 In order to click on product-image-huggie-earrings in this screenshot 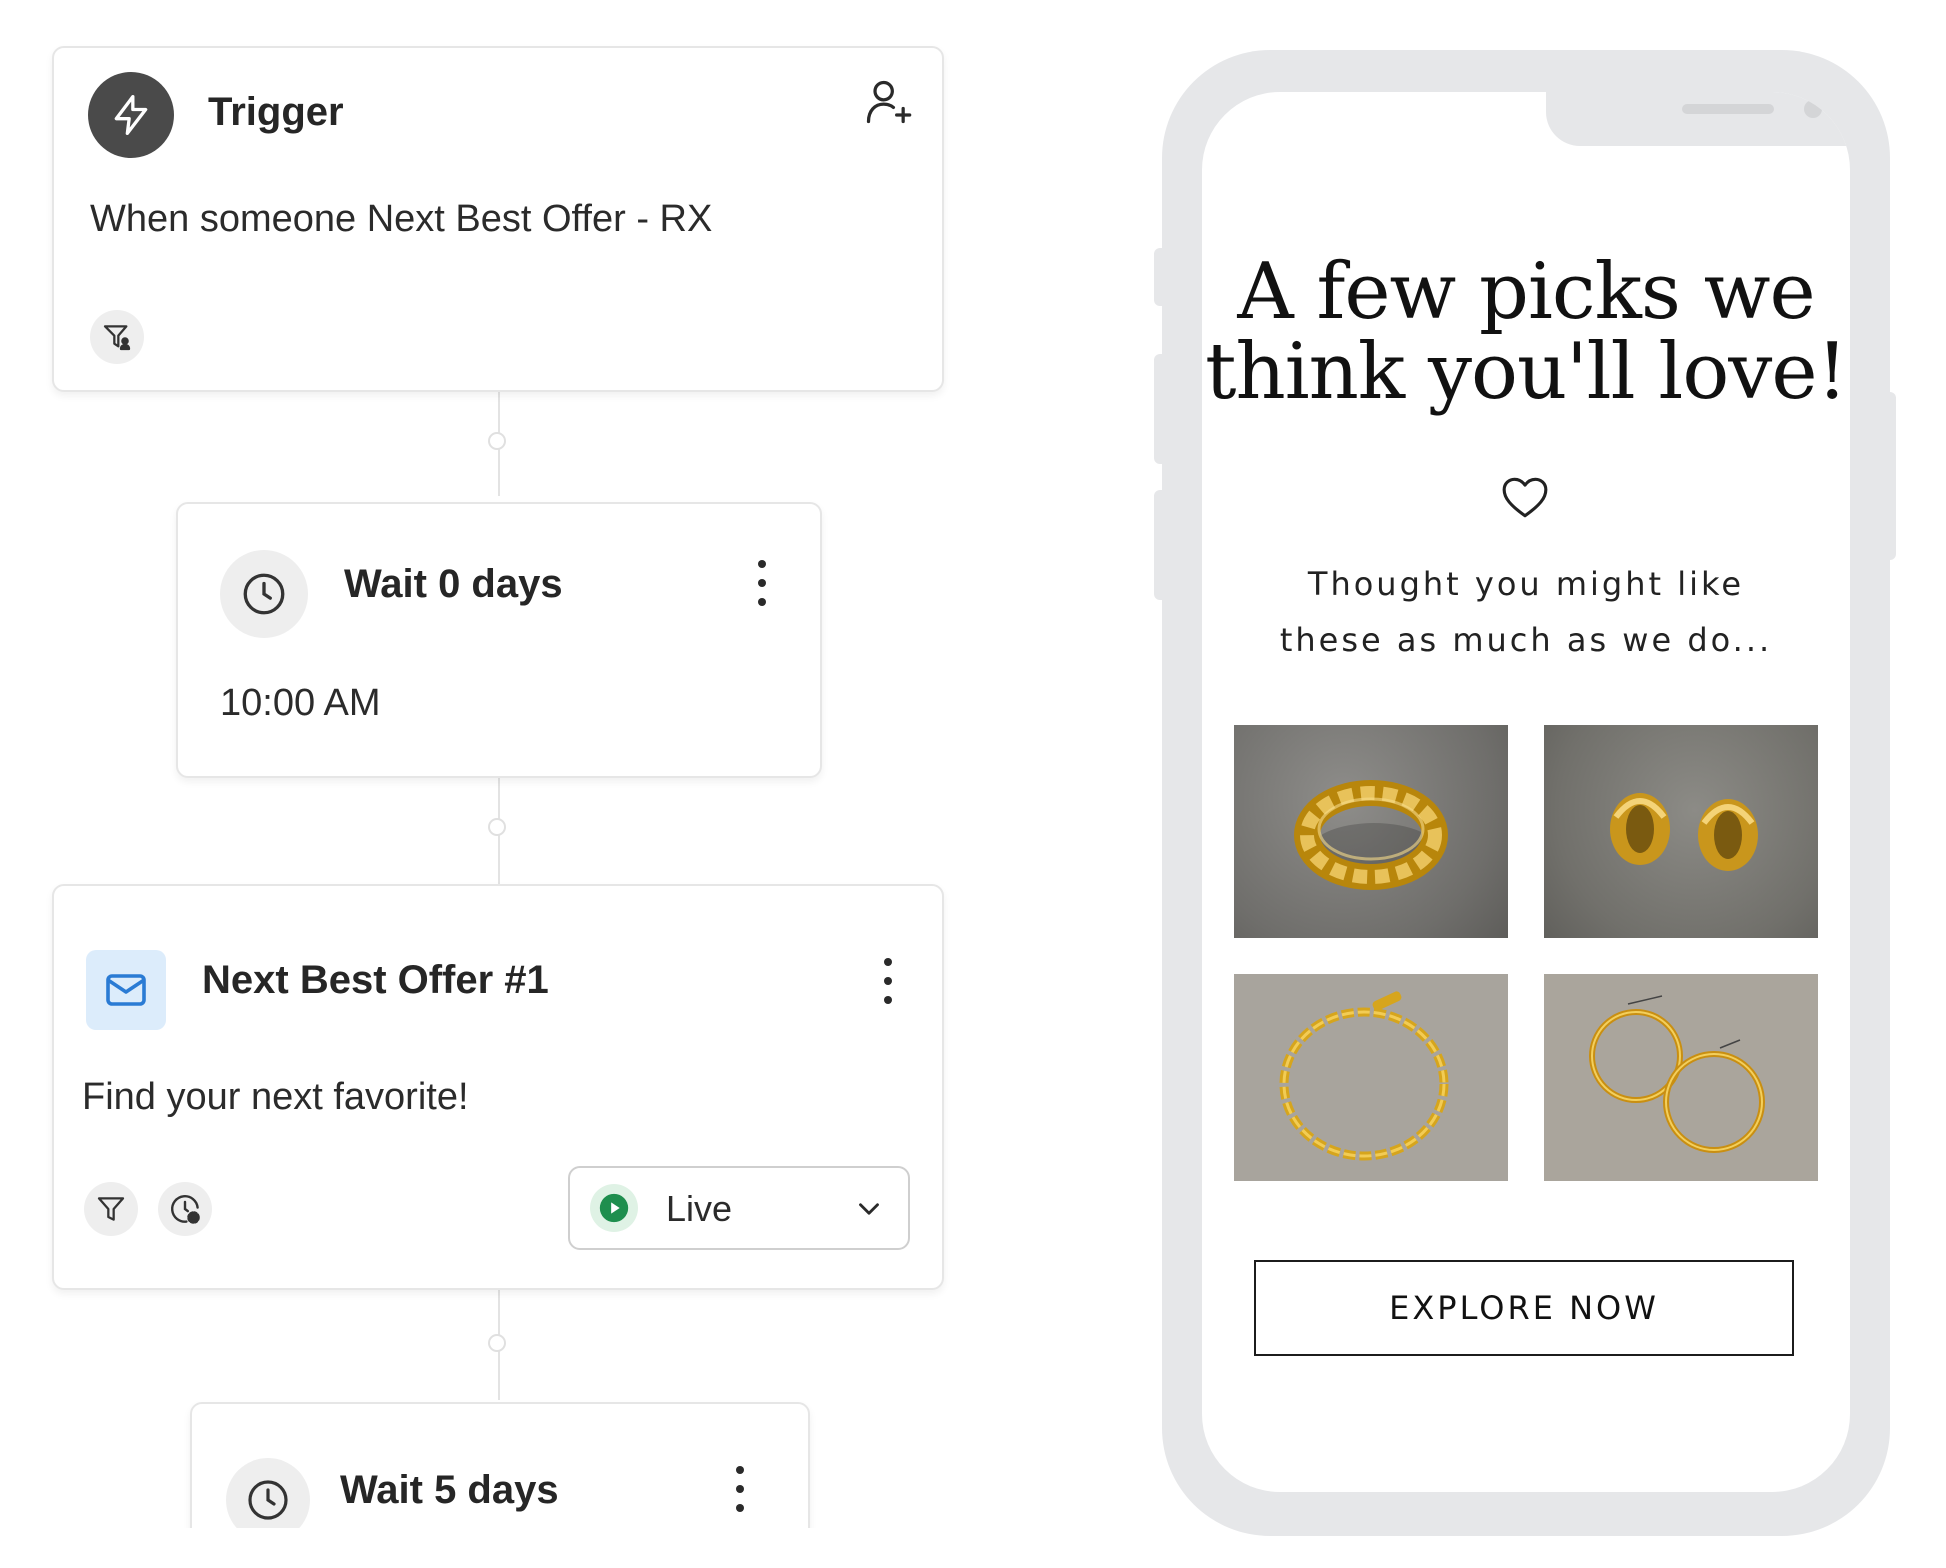, I will do `click(1681, 831)`.